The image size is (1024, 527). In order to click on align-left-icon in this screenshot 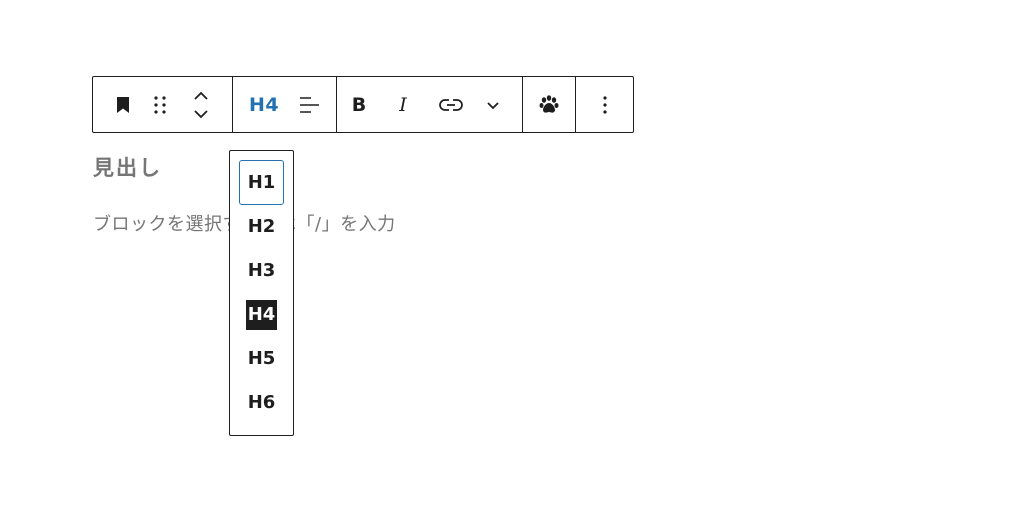, I will do `click(309, 104)`.